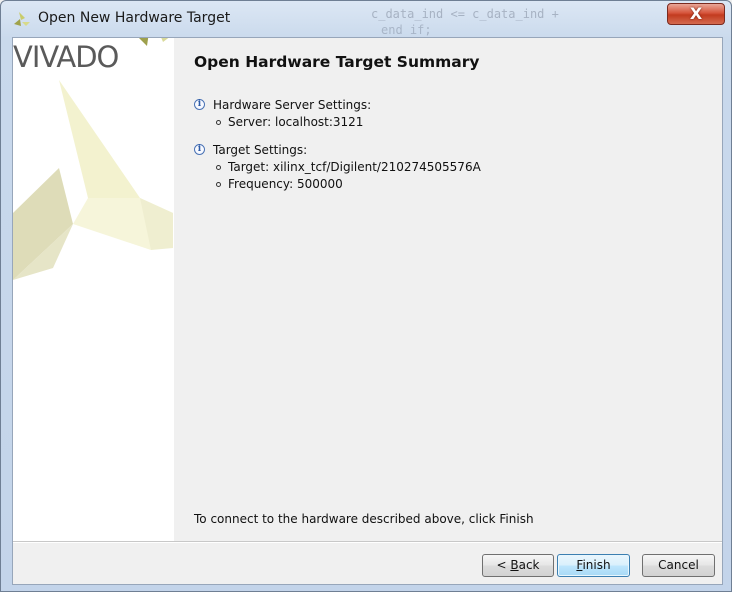  Describe the element at coordinates (465, 14) in the screenshot. I see `background-code-line: c_data_ind <= c_data_ind +` at that location.